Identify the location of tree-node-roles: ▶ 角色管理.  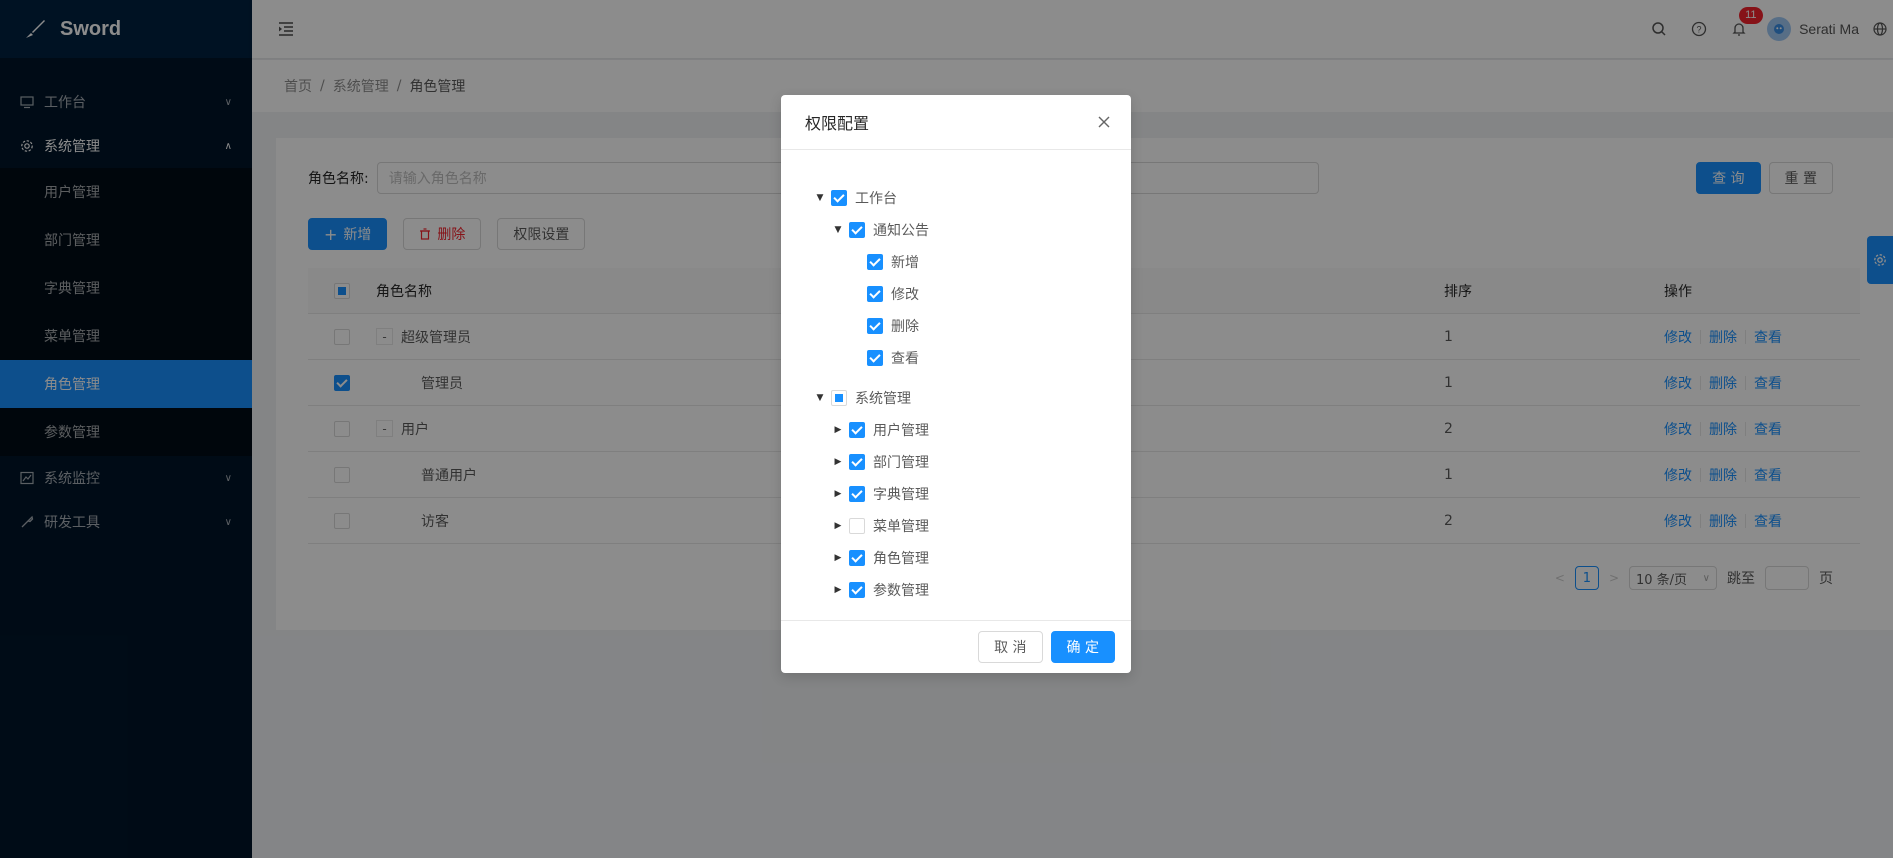
(971, 558).